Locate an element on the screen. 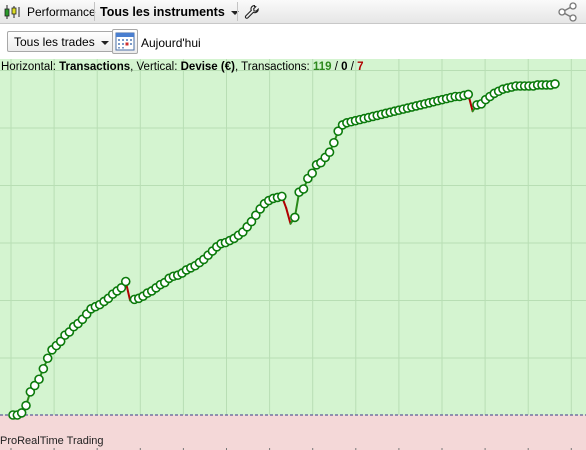 The image size is (586, 450). instruments-dropdown: Tous les instruments is located at coordinates (169, 11).